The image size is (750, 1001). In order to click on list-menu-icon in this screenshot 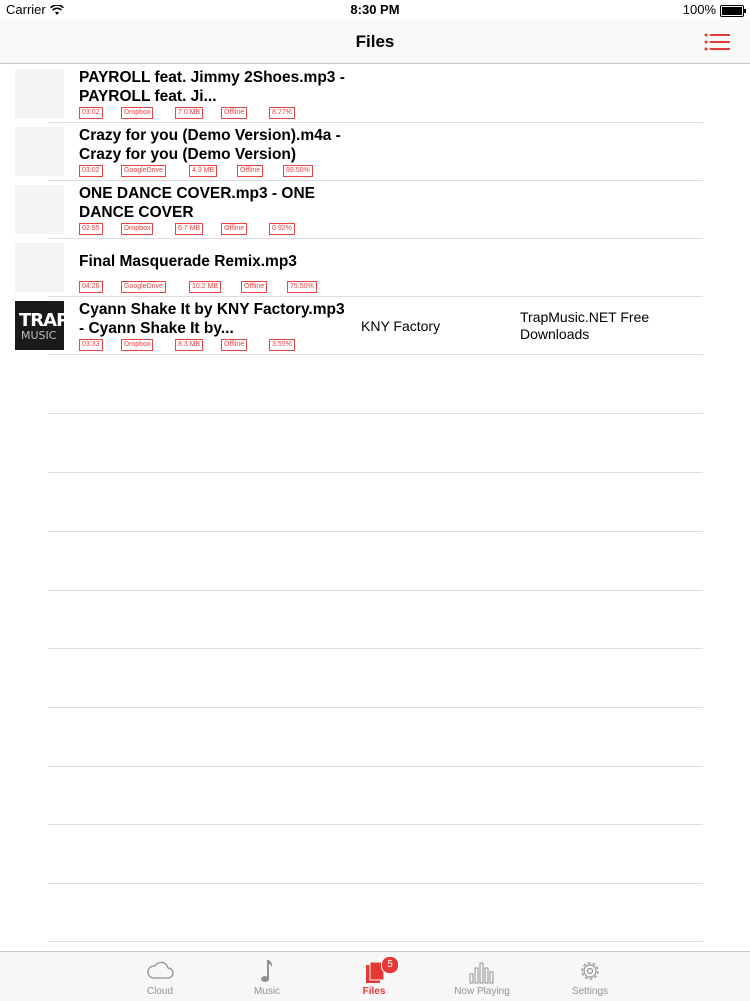, I will do `click(717, 42)`.